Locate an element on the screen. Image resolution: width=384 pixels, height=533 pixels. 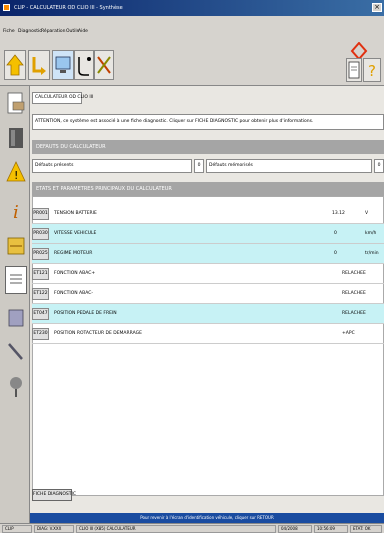
parameter-code: ET121 is located at coordinates (40, 274).